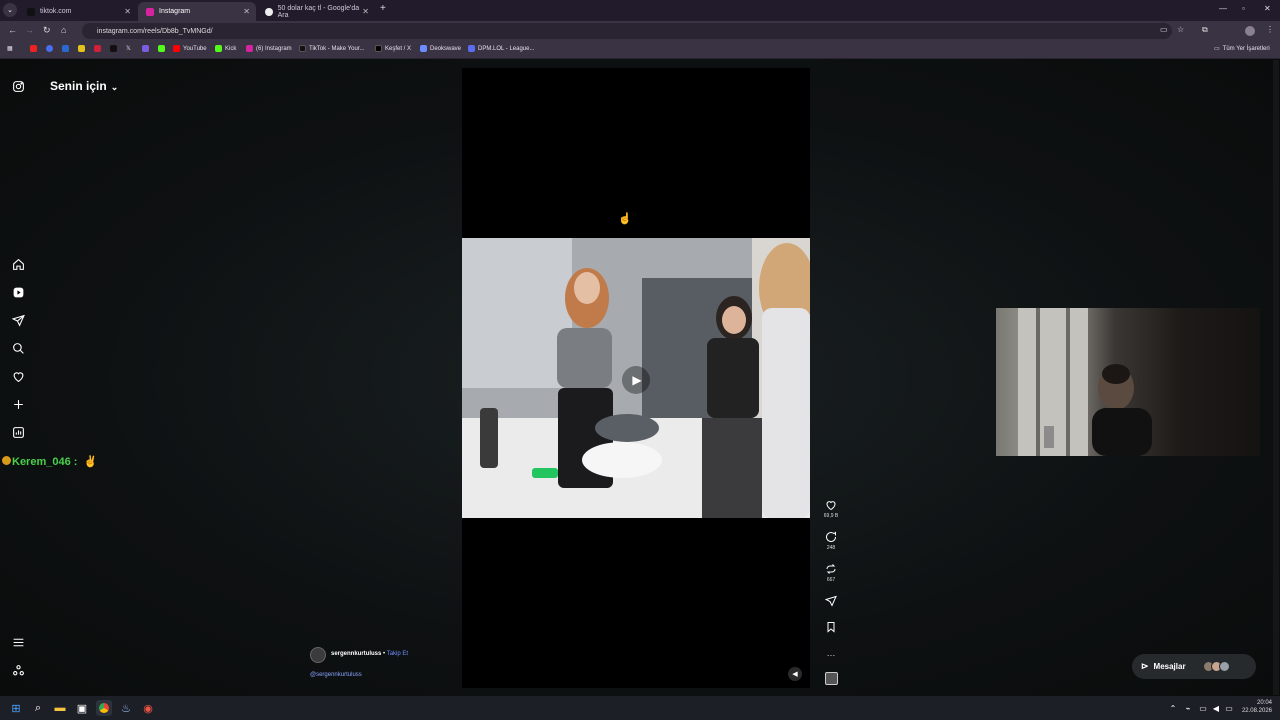 The image size is (1280, 720). What do you see at coordinates (18, 404) in the screenshot?
I see `create-plus-icon` at bounding box center [18, 404].